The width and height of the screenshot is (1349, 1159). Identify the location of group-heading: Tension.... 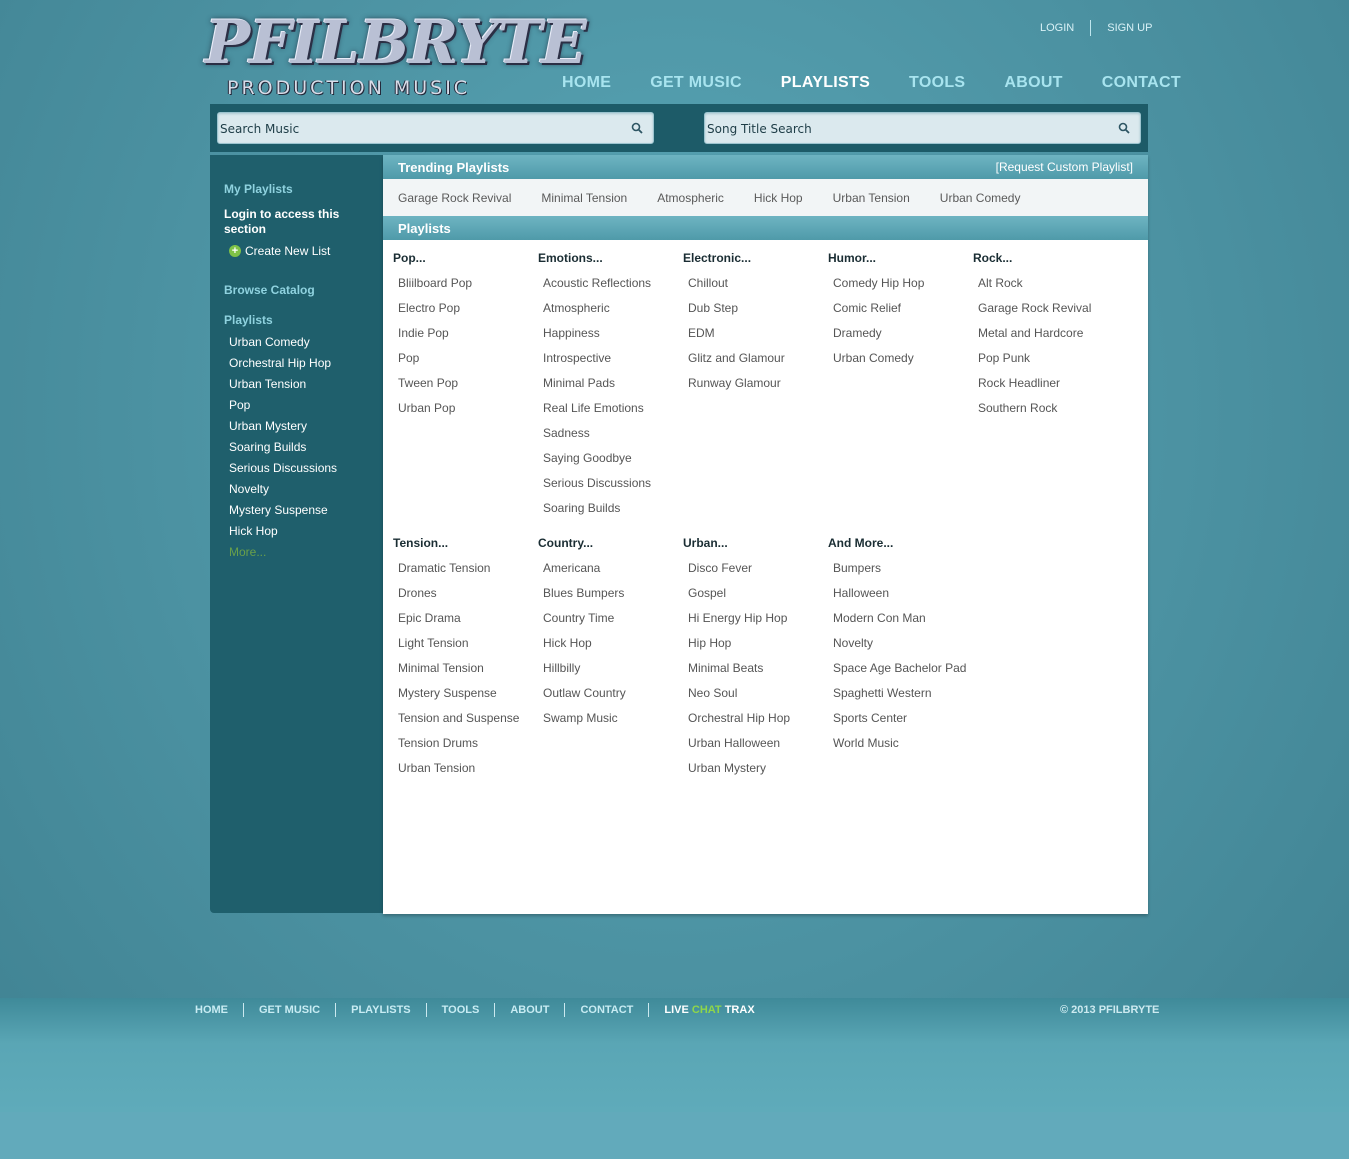
(463, 548).